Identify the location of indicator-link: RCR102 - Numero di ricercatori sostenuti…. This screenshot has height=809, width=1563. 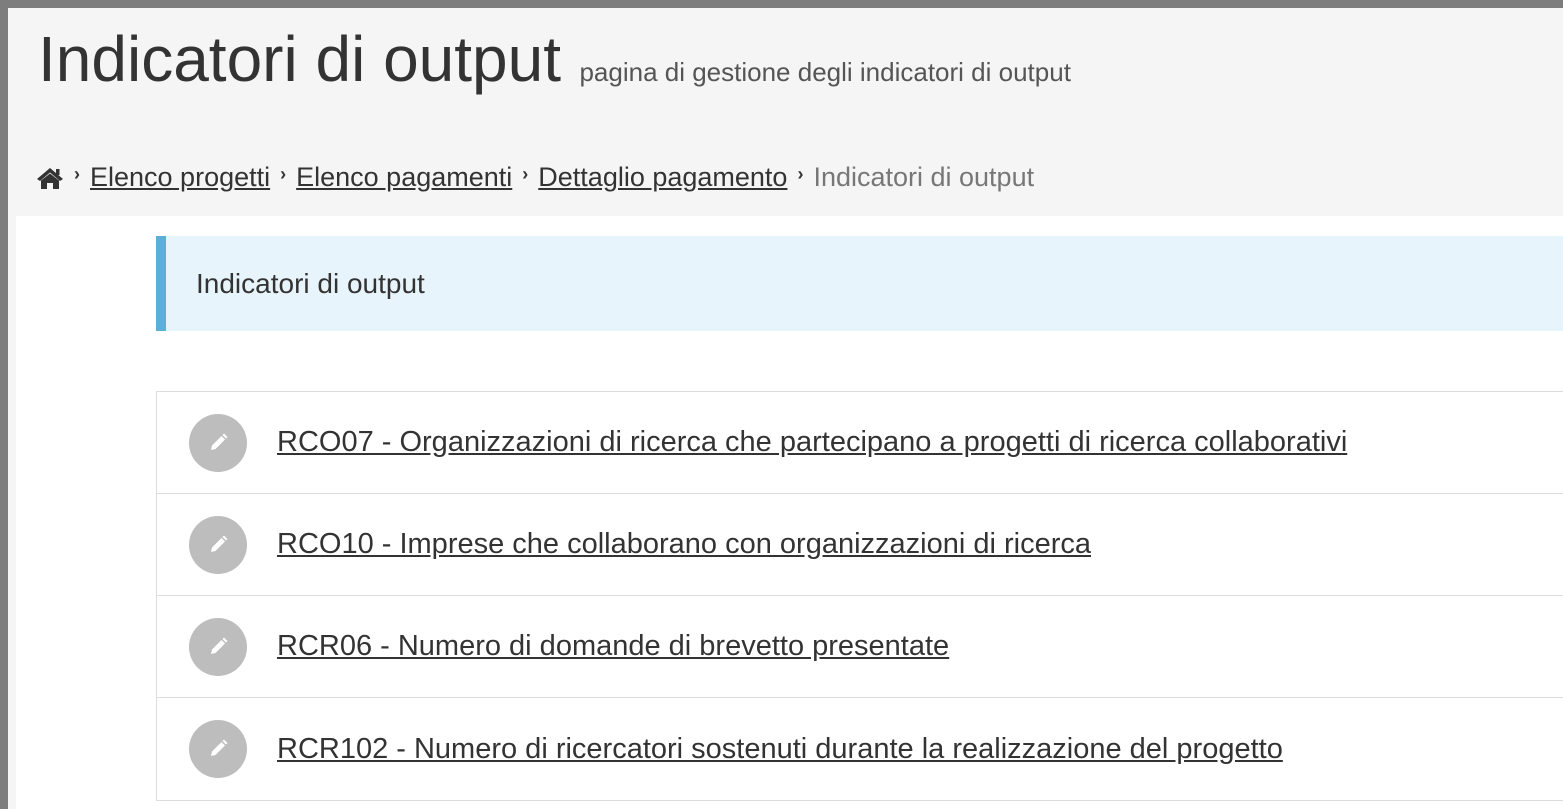
(780, 749).